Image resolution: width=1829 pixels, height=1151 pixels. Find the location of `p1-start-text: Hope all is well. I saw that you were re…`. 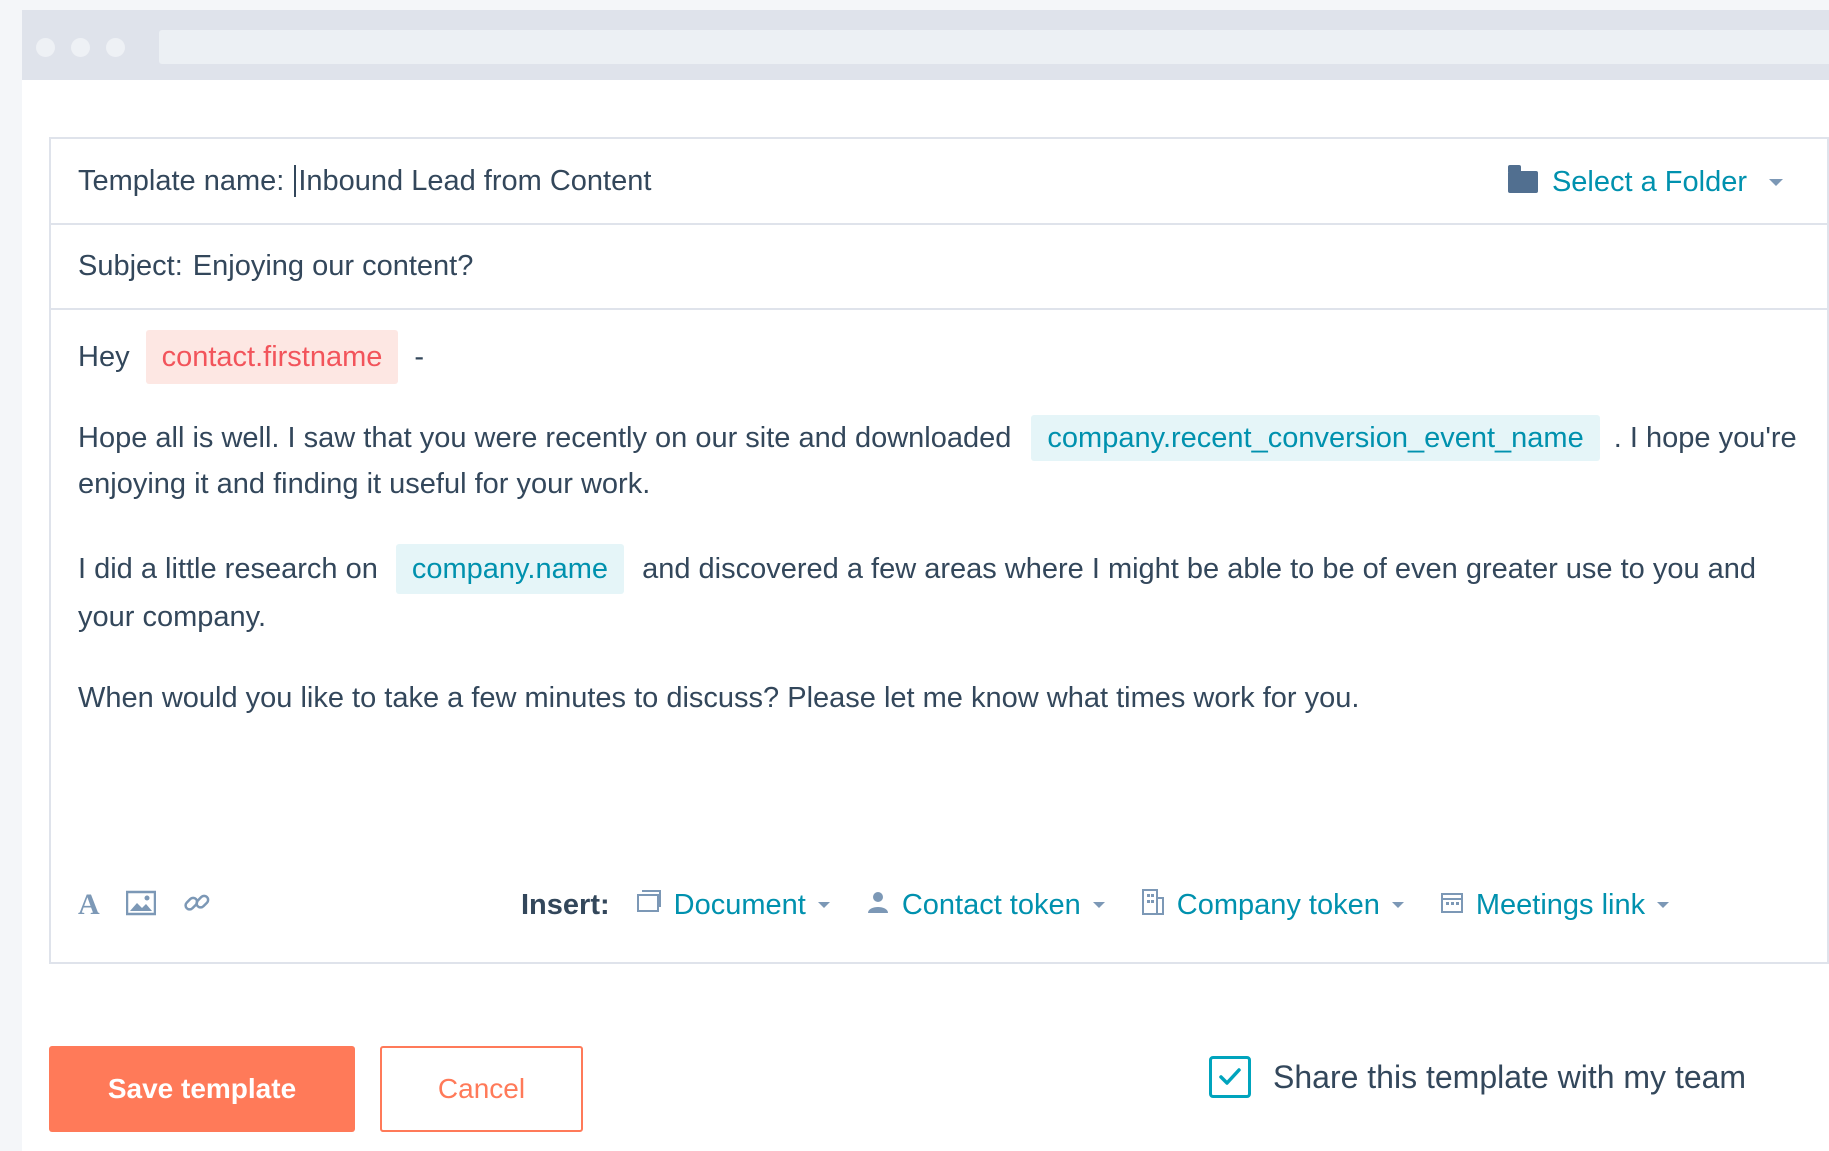

p1-start-text: Hope all is well. I saw that you were re… is located at coordinates (545, 438).